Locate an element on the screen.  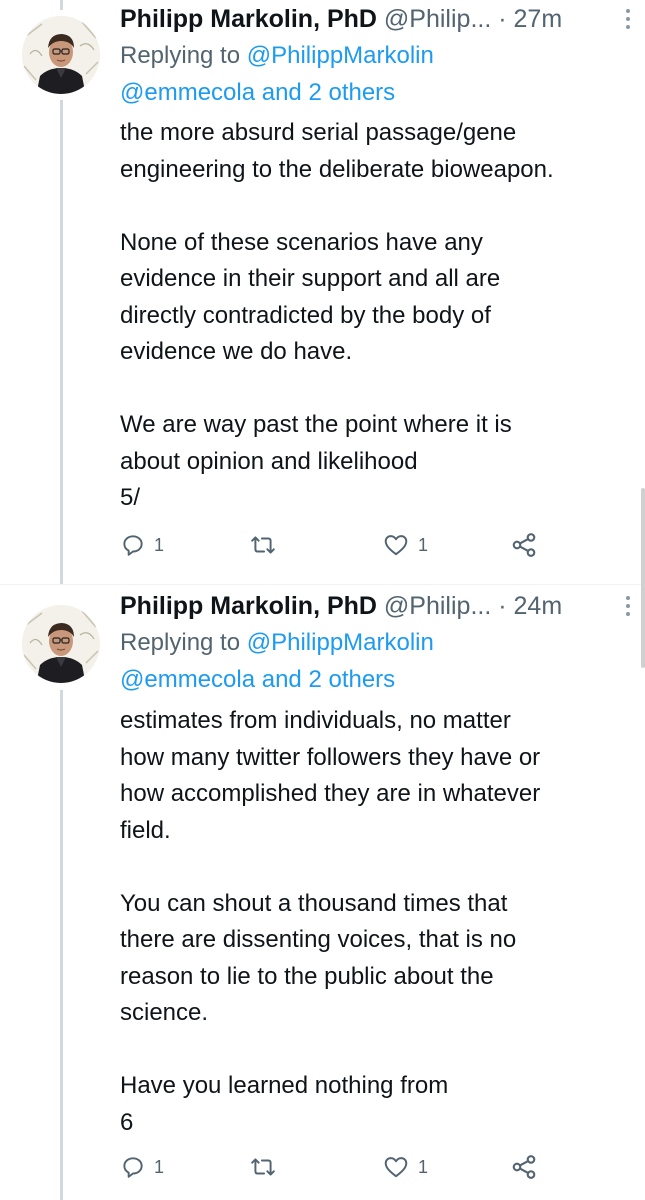
tweet-header: Philipp Markolin, PhD @Philip... · 27m is located at coordinates (376, 19).